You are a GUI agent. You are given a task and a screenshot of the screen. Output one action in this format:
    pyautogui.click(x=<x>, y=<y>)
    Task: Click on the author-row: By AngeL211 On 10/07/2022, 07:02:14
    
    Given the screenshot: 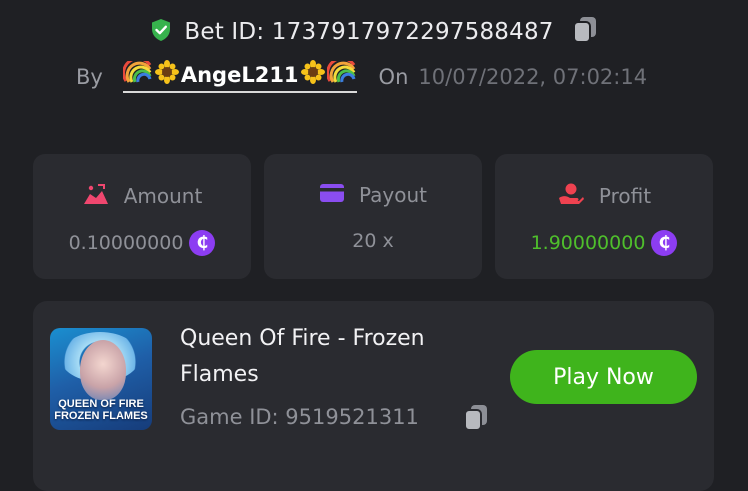 What is the action you would take?
    pyautogui.click(x=362, y=75)
    